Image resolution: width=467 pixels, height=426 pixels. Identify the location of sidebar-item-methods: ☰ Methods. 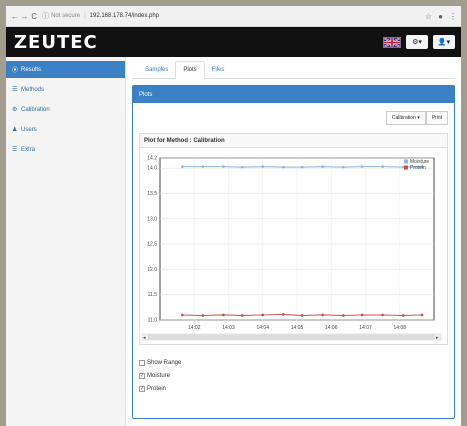
(65, 89).